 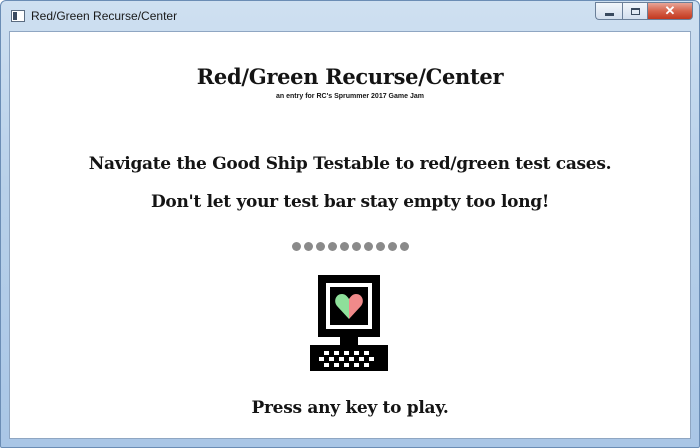 I want to click on title-bar: Red/Green Recurse/Center ✕, so click(x=350, y=16).